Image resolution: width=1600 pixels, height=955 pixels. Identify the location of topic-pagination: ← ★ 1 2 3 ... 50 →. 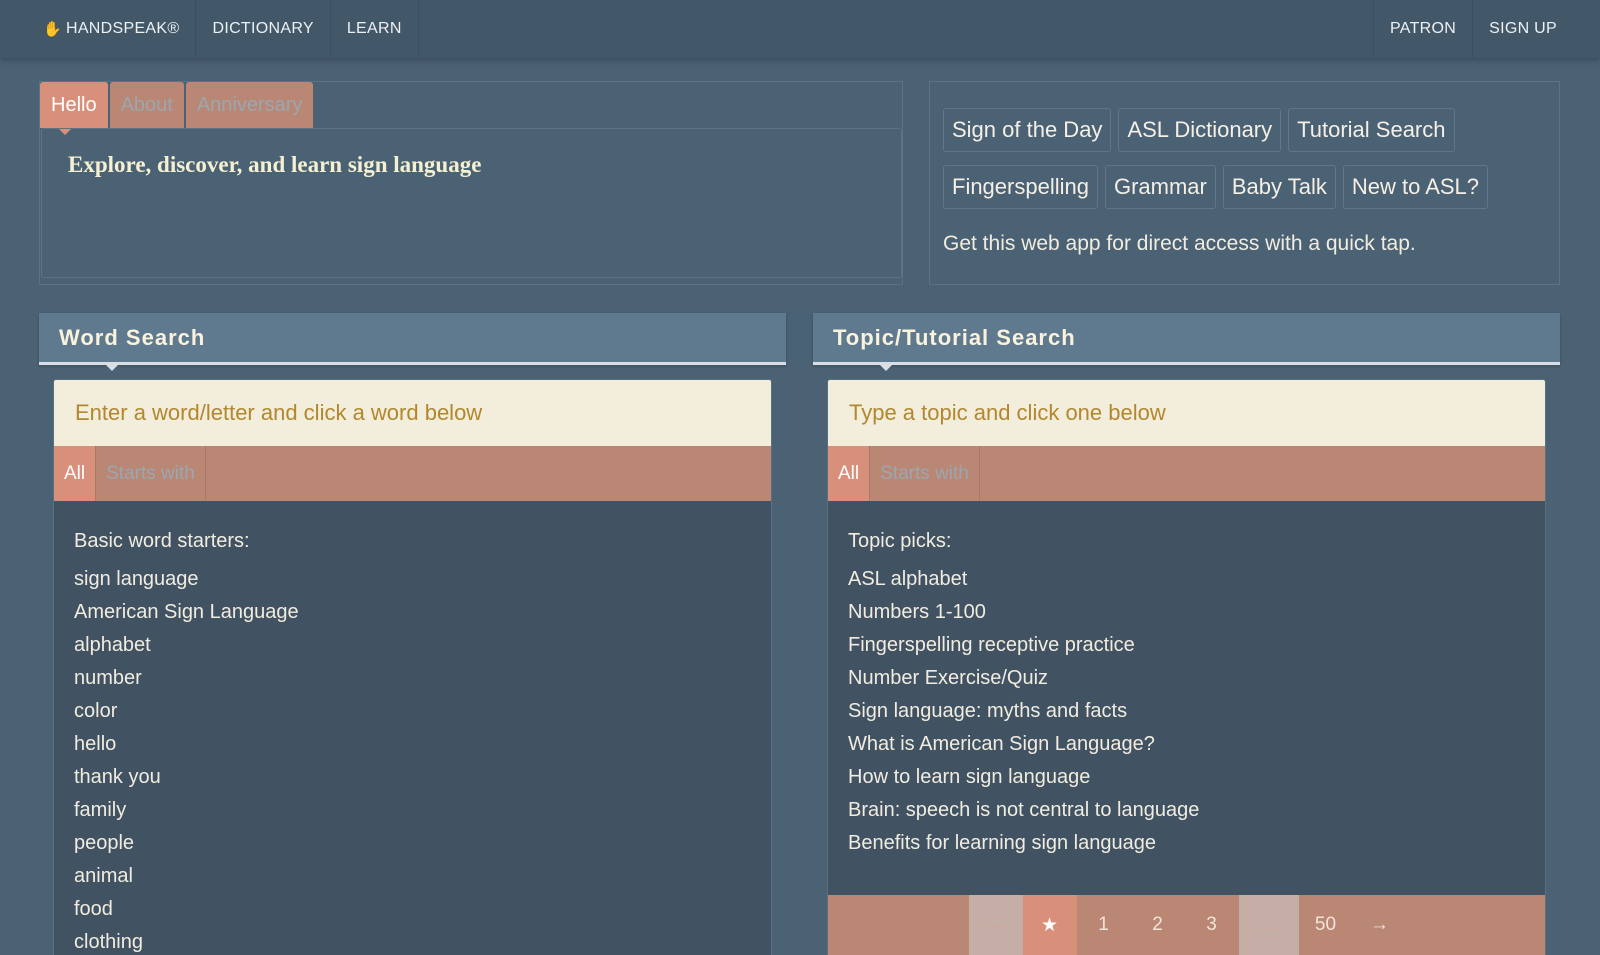
(1186, 925).